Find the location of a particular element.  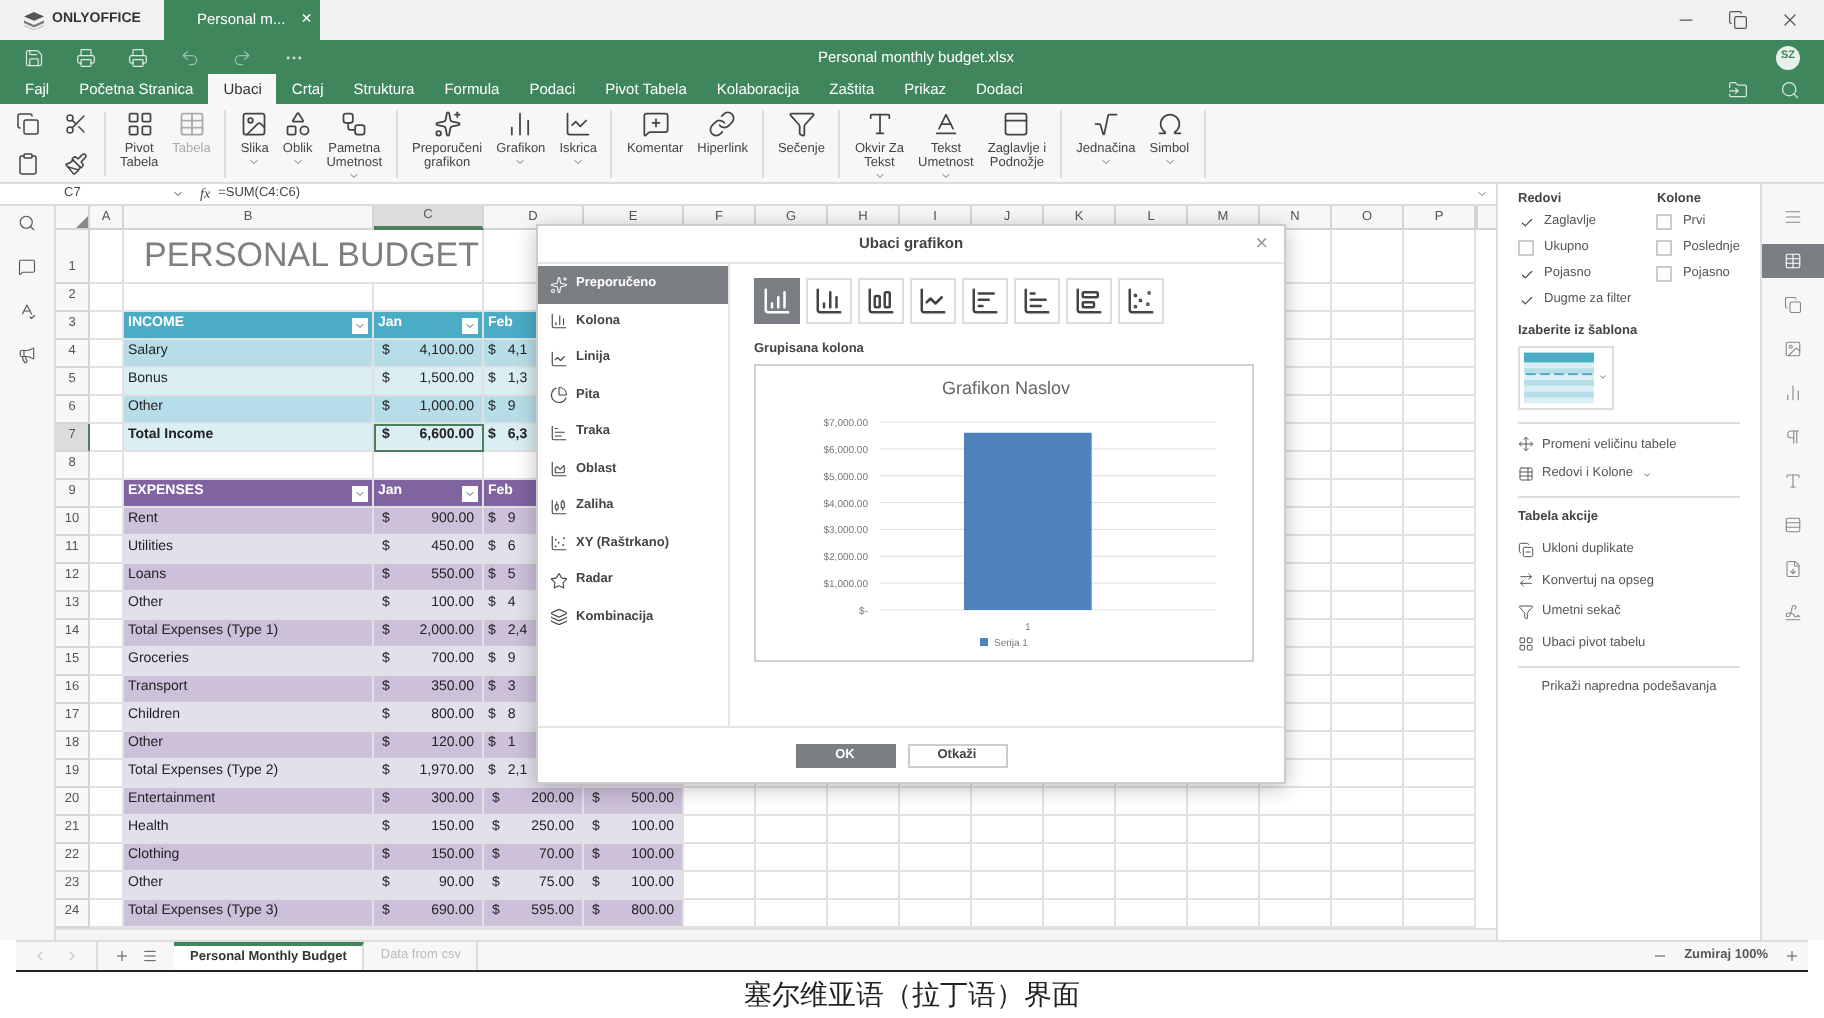

cut-icon is located at coordinates (76, 123).